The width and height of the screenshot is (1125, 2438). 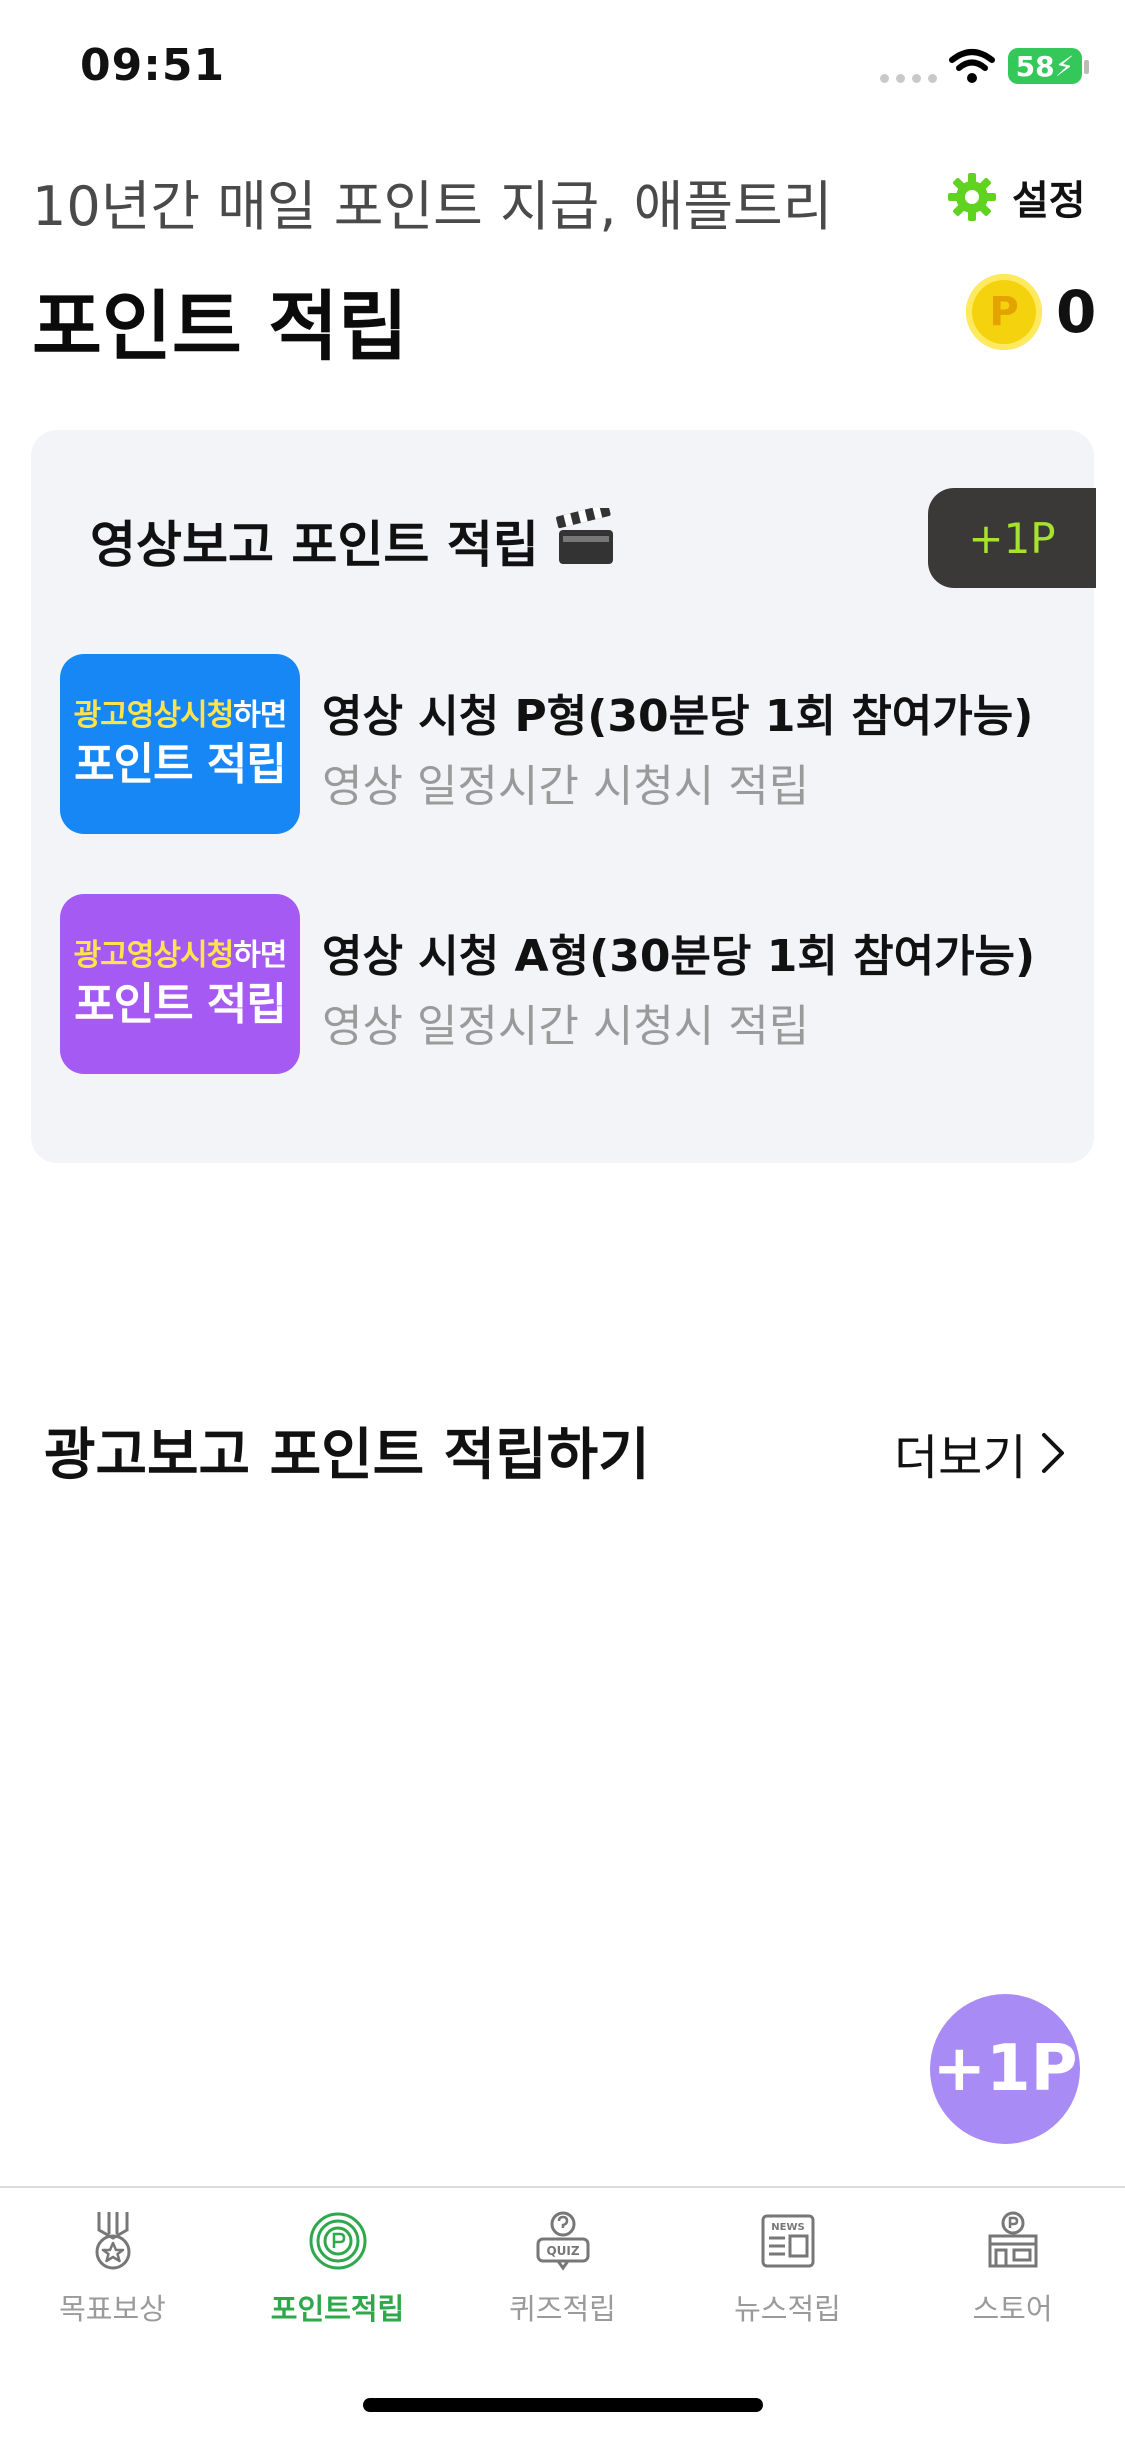 What do you see at coordinates (1053, 1453) in the screenshot?
I see `chevron-right-icon` at bounding box center [1053, 1453].